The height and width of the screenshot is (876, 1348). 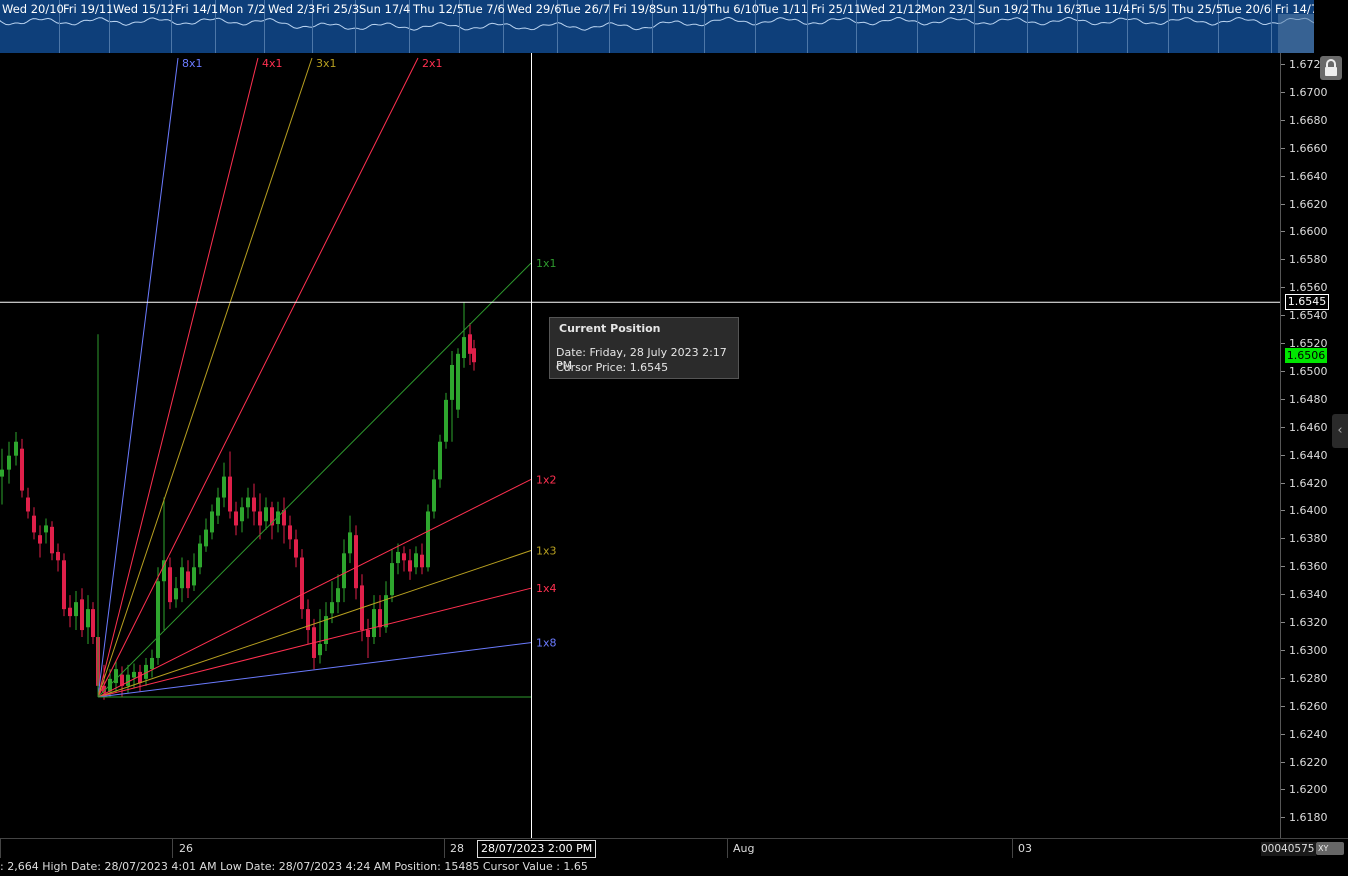 What do you see at coordinates (1308, 148) in the screenshot?
I see `price-tick-label: 1.6660` at bounding box center [1308, 148].